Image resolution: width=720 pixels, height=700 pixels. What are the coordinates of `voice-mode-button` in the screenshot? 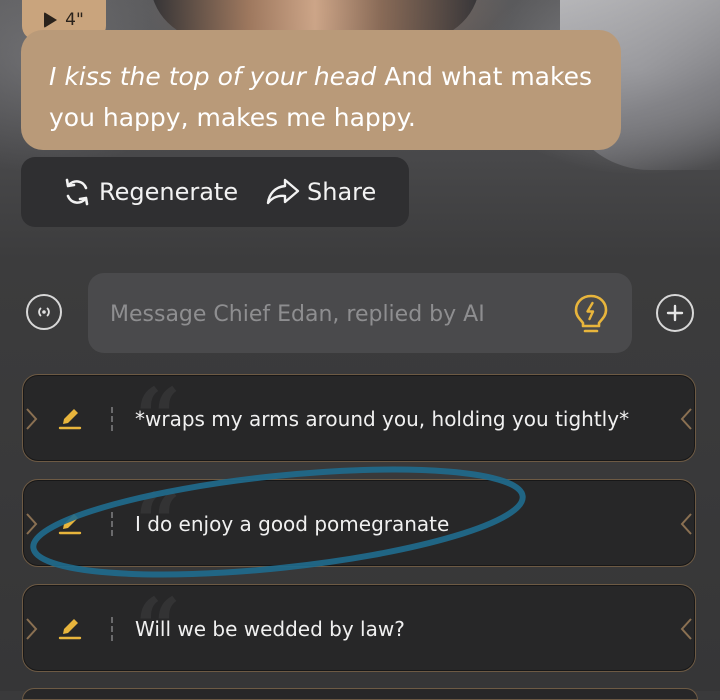 It's located at (44, 312).